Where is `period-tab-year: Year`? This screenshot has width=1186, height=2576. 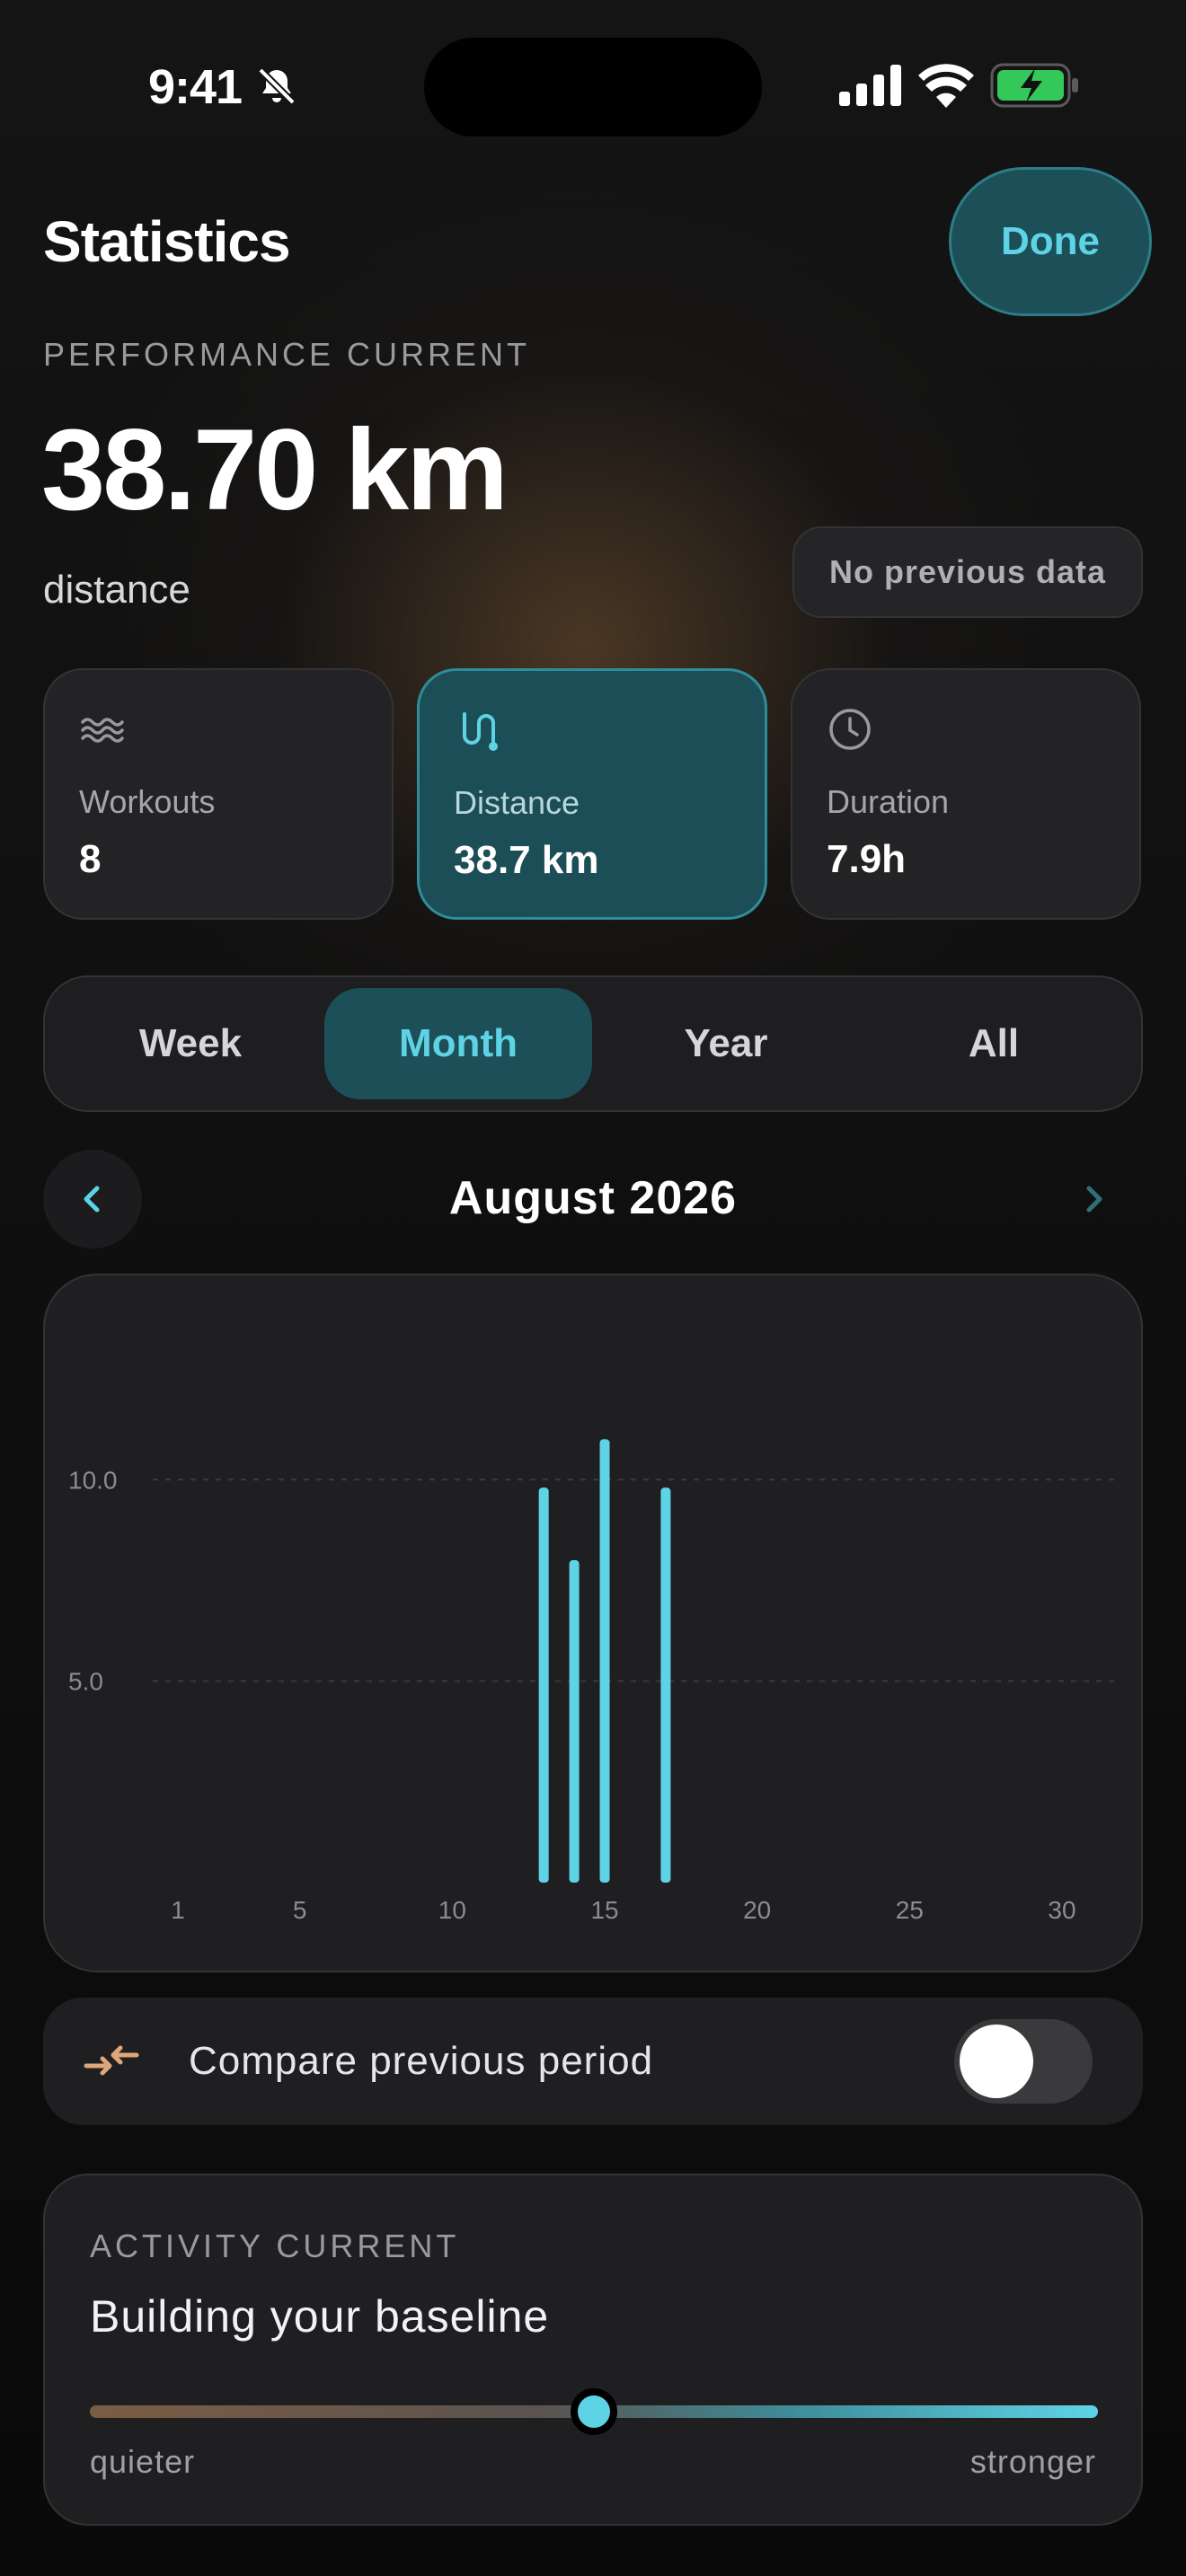 period-tab-year: Year is located at coordinates (726, 1043).